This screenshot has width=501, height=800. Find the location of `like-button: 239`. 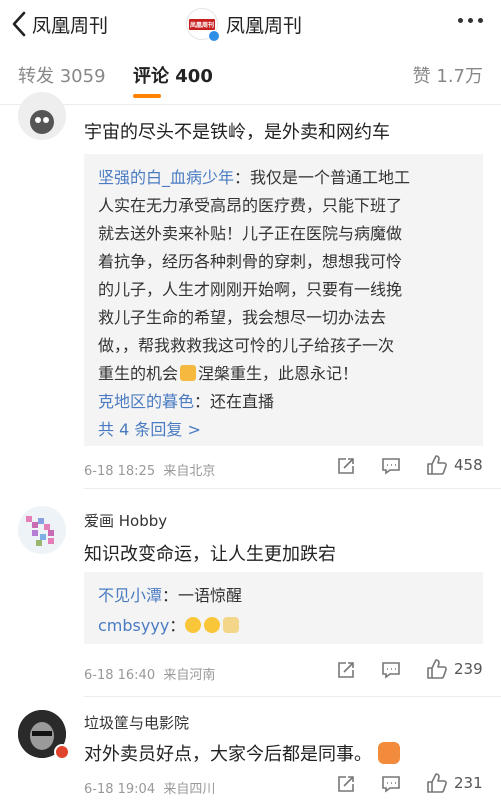

like-button: 239 is located at coordinates (454, 669).